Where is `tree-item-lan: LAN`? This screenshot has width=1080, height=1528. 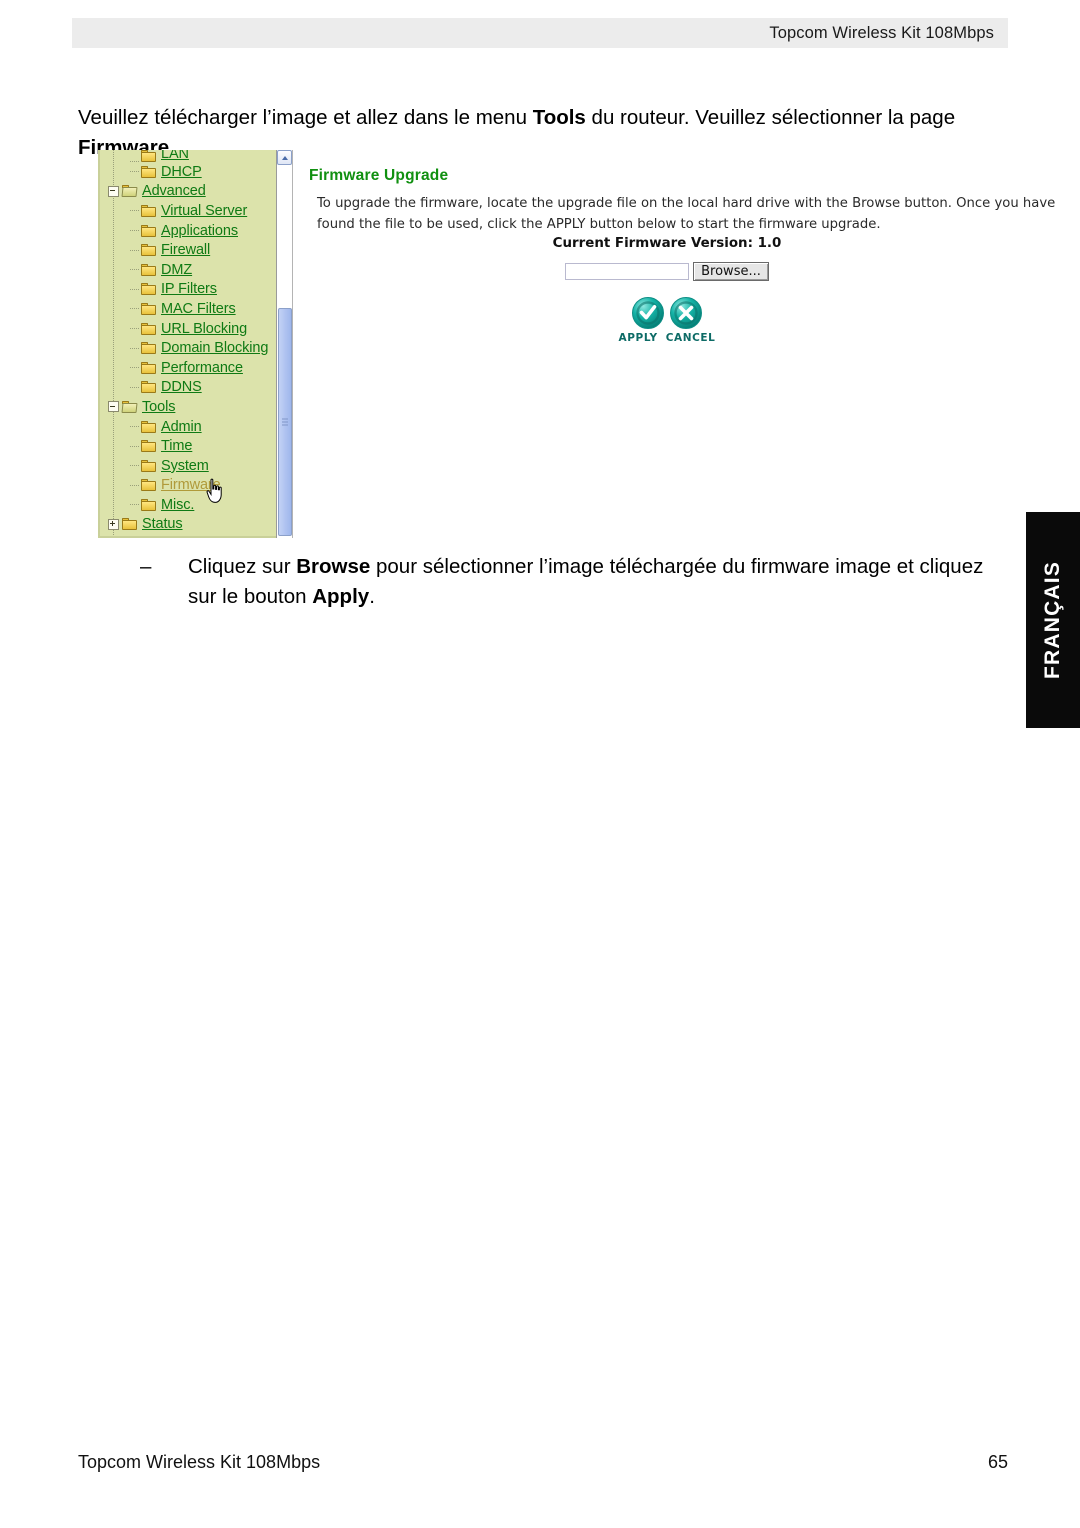 tree-item-lan: LAN is located at coordinates (188, 156).